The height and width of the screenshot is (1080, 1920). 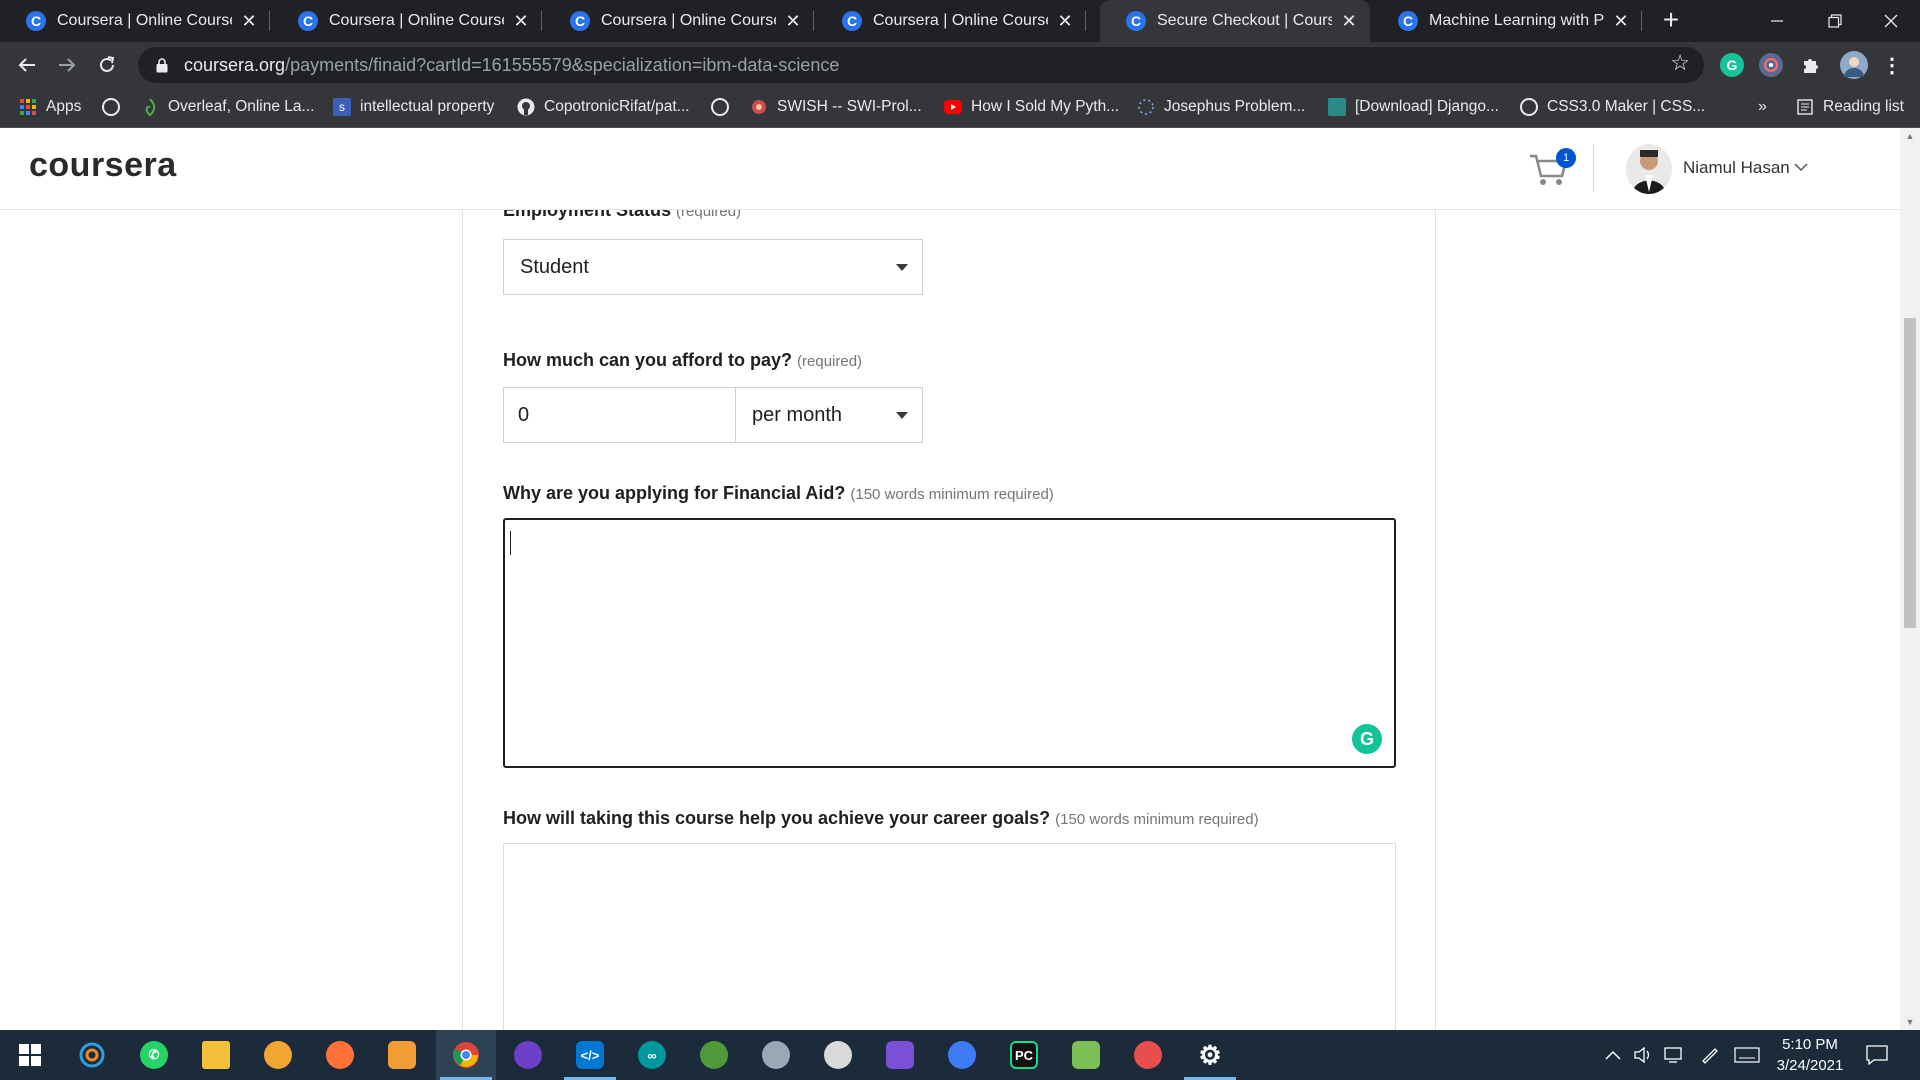 I want to click on geogebra-icon, so click(x=714, y=1055).